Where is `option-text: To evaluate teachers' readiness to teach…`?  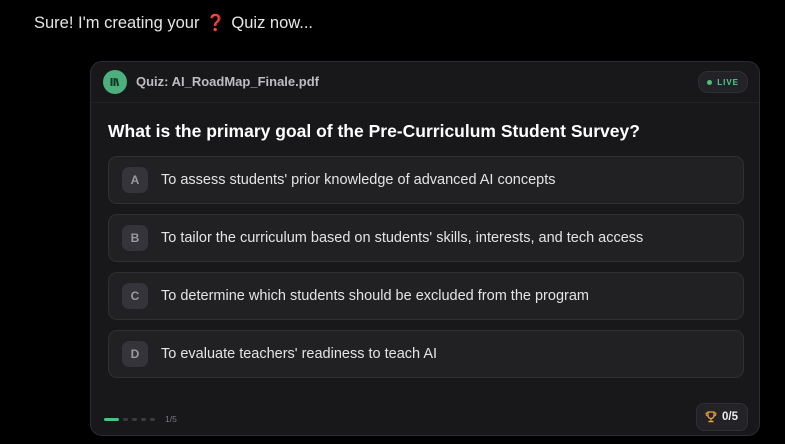 option-text: To evaluate teachers' readiness to teach… is located at coordinates (299, 354).